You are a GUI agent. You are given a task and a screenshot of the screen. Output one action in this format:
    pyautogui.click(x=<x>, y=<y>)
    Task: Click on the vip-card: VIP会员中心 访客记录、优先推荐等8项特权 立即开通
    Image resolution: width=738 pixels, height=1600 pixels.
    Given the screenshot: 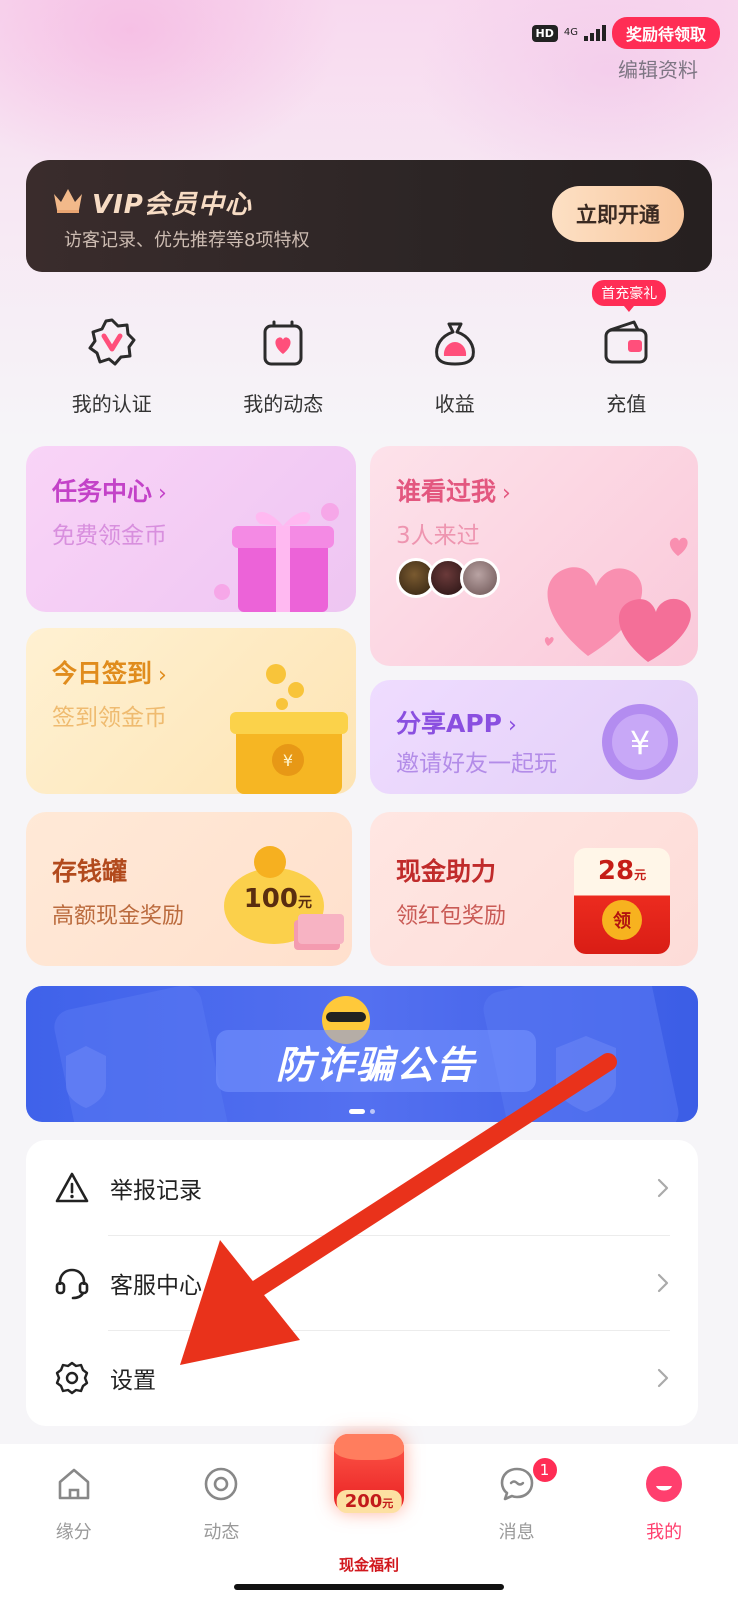 What is the action you would take?
    pyautogui.click(x=369, y=216)
    